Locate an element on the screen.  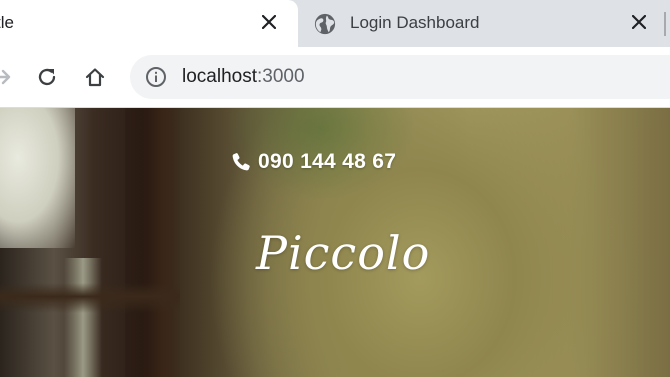
phone-contact: 090 144 48 67 is located at coordinates (313, 162).